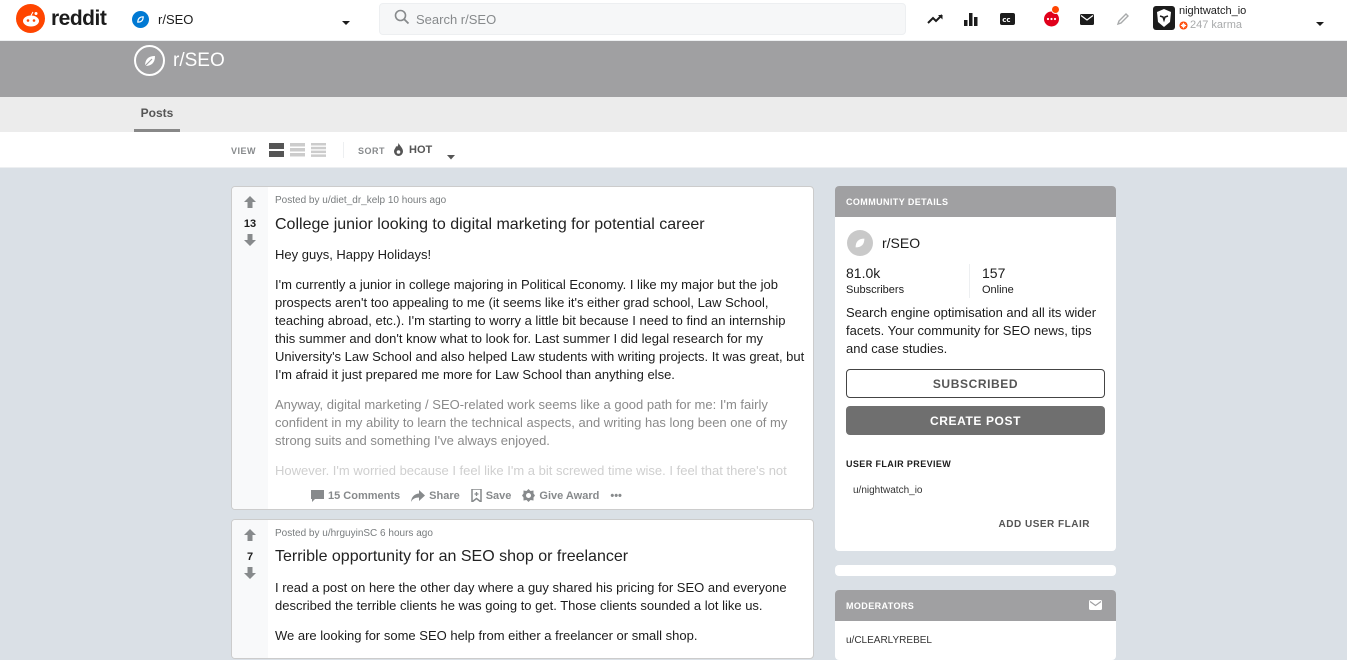 The image size is (1347, 660). What do you see at coordinates (364, 495) in the screenshot?
I see `comments-label: 15 Comments` at bounding box center [364, 495].